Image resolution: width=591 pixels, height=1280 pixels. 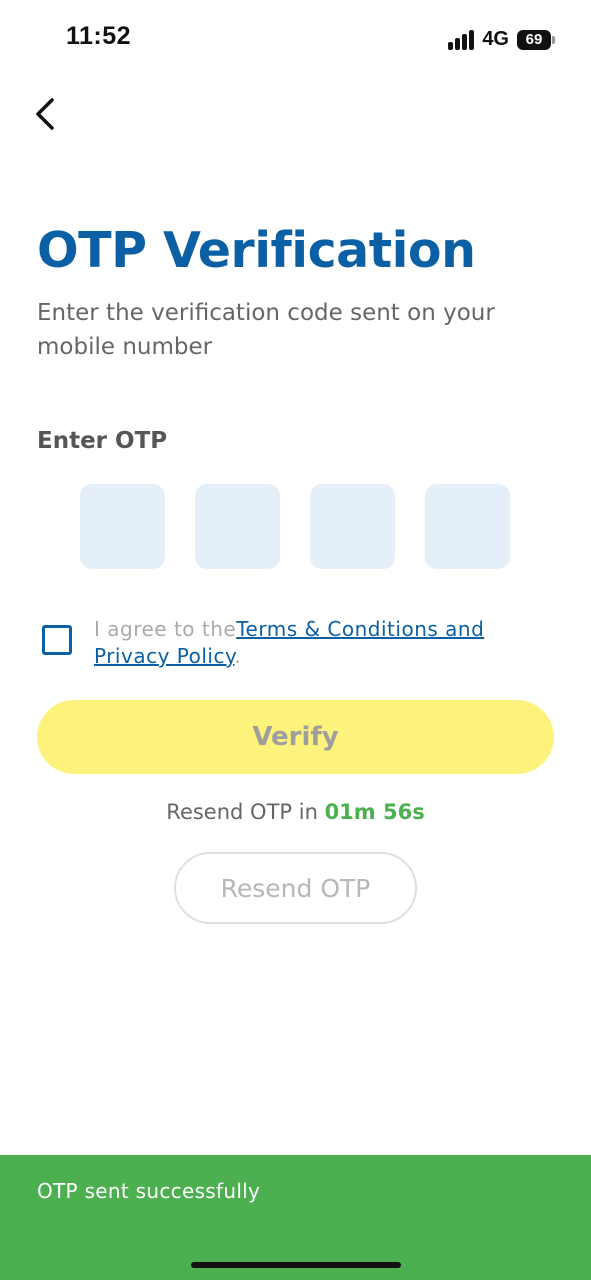 I want to click on back-button, so click(x=44, y=114).